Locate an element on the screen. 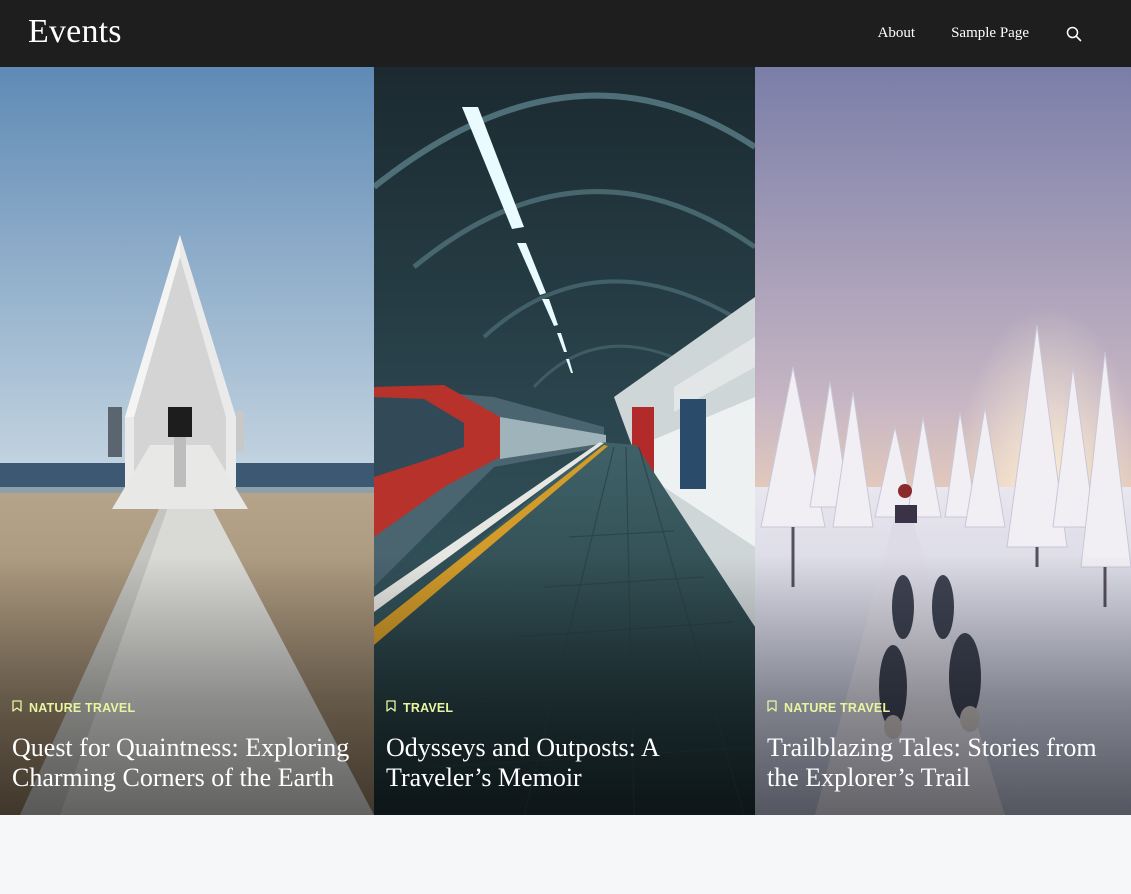  nav-item-sample-page: Sample Page is located at coordinates (990, 33).